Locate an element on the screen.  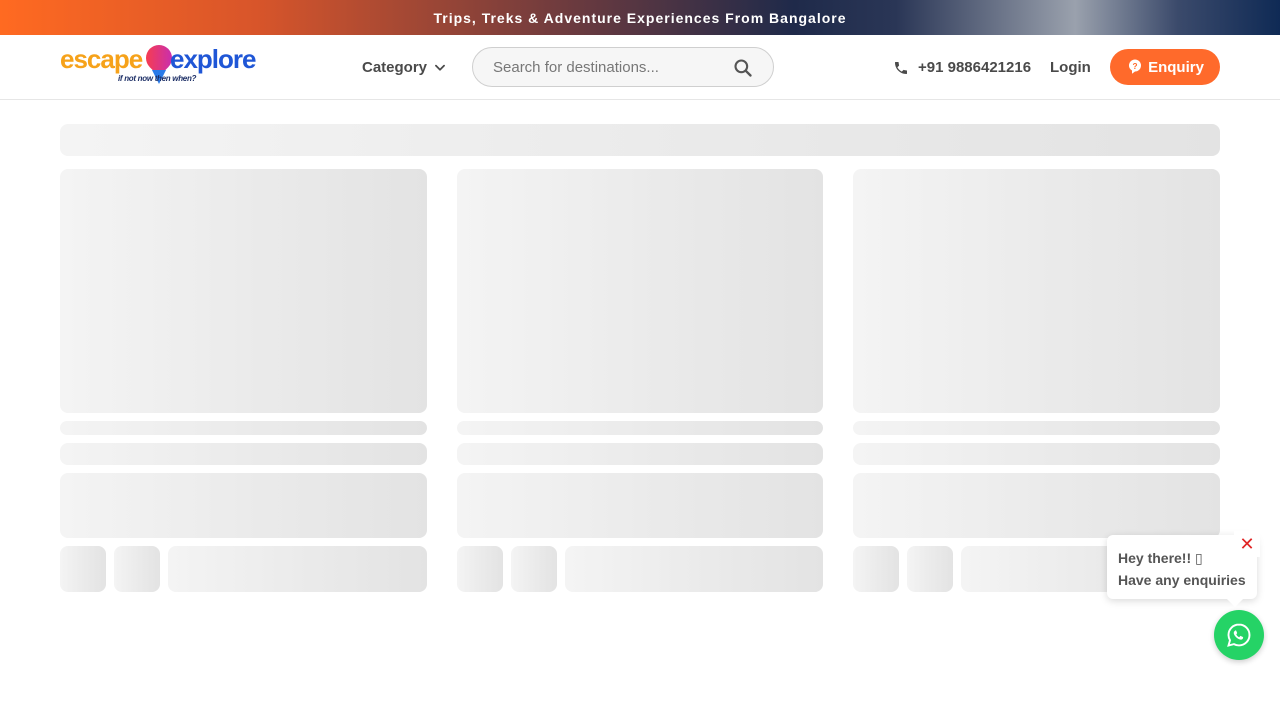
logo-word-escape: escape is located at coordinates (101, 59).